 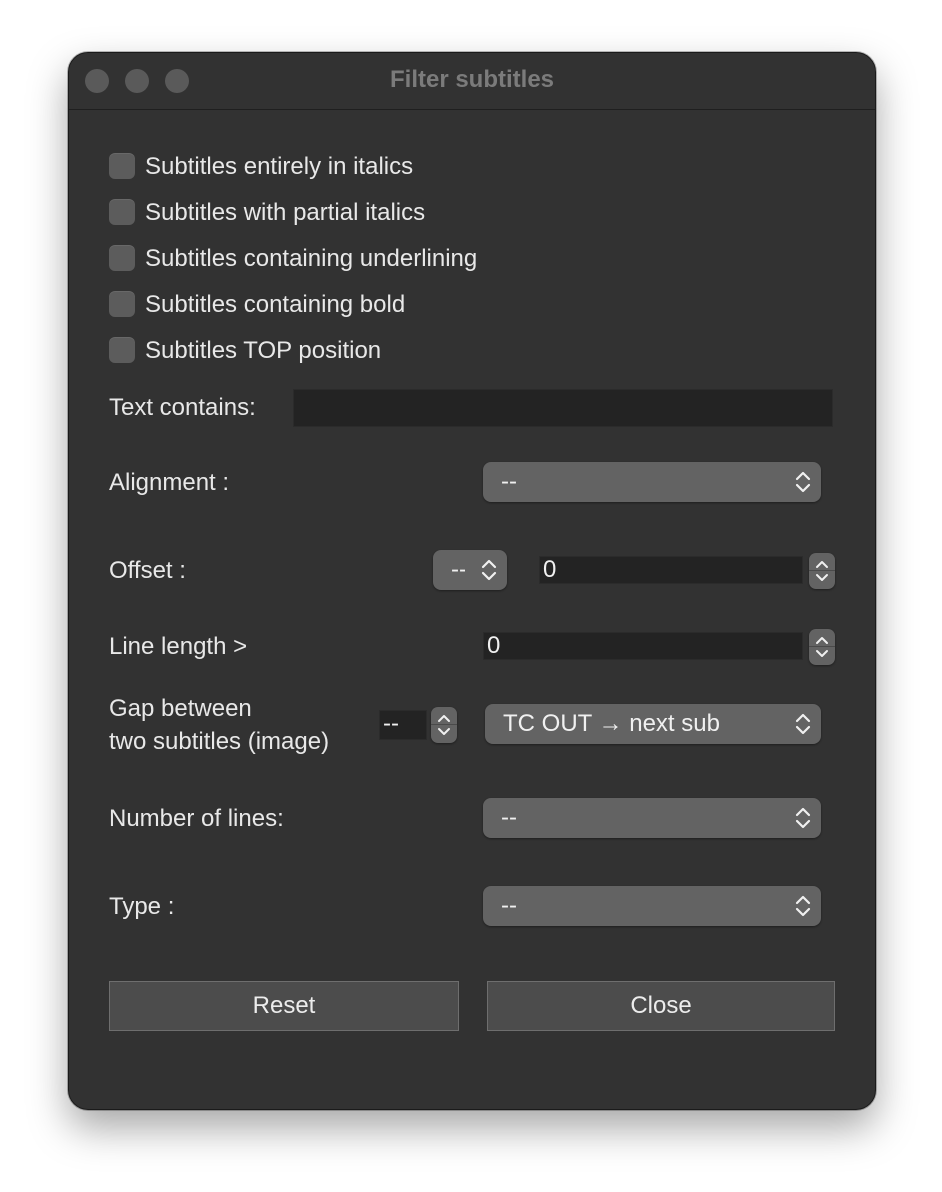 What do you see at coordinates (661, 1006) in the screenshot?
I see `close-button: Close` at bounding box center [661, 1006].